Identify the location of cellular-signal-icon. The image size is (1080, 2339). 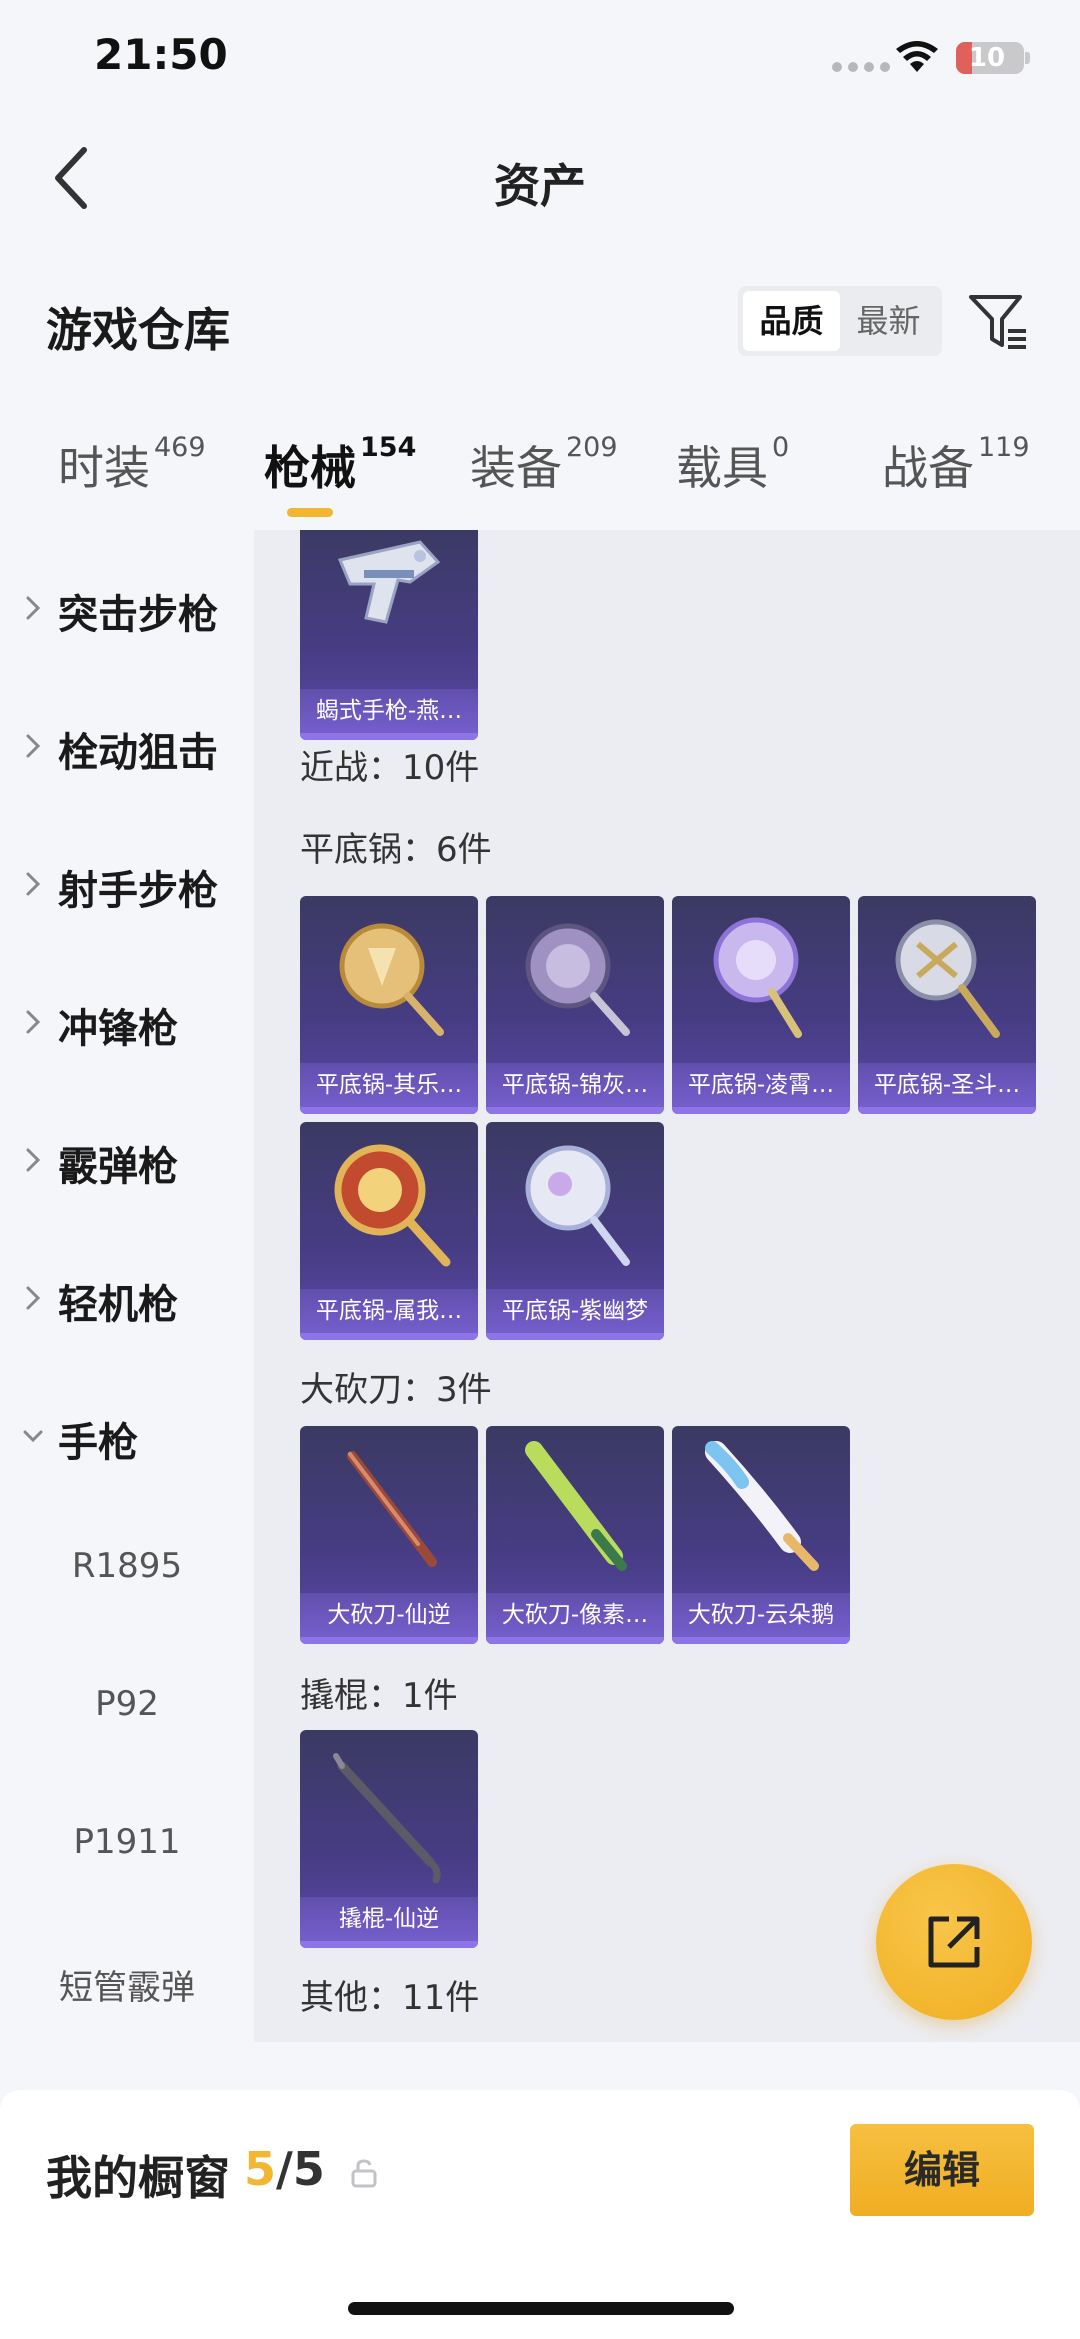
(861, 67).